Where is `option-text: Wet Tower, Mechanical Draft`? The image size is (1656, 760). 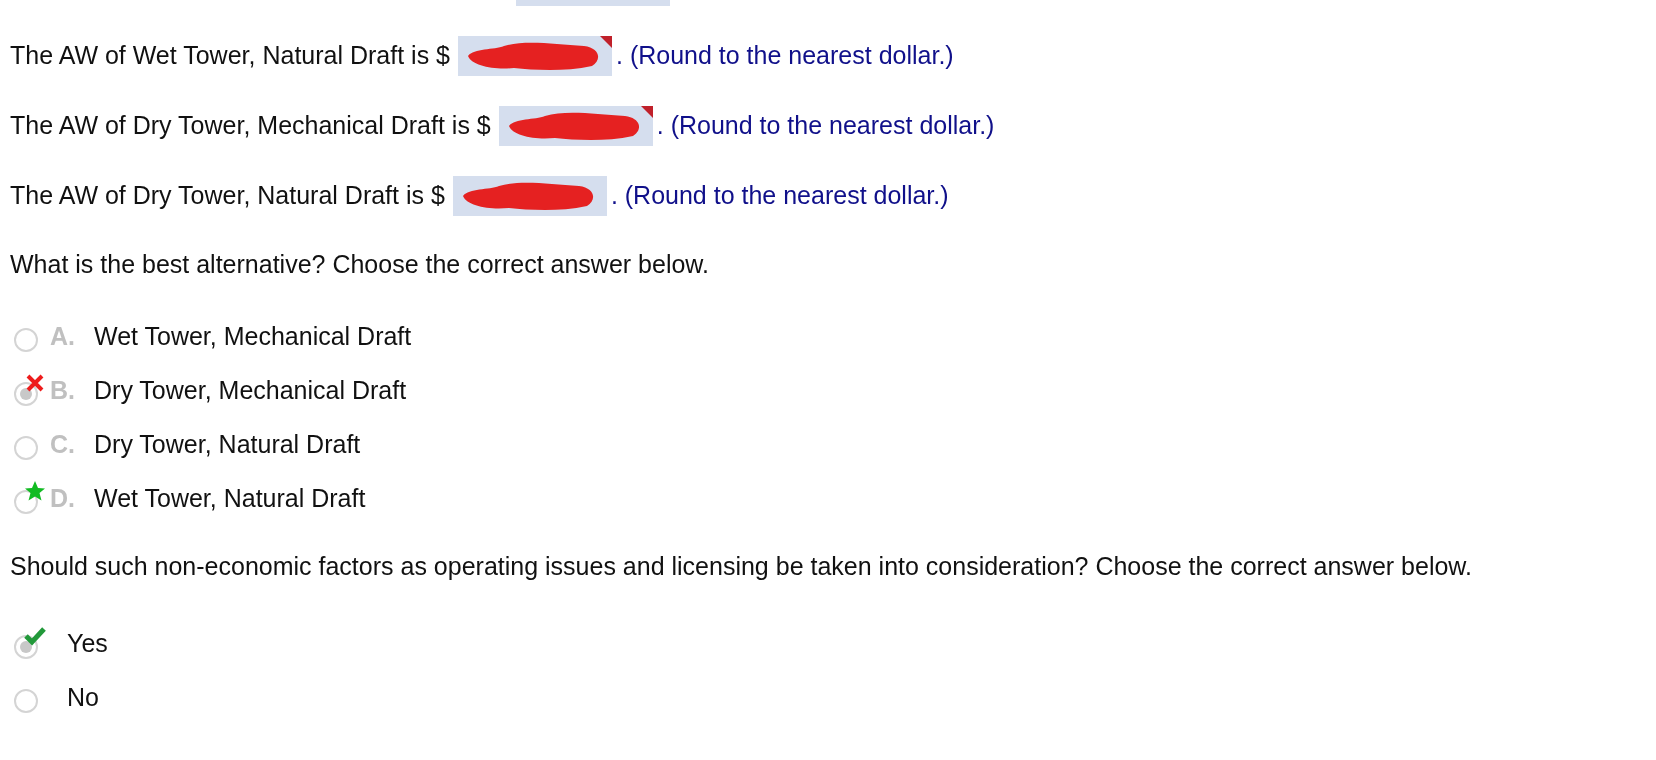 option-text: Wet Tower, Mechanical Draft is located at coordinates (253, 336).